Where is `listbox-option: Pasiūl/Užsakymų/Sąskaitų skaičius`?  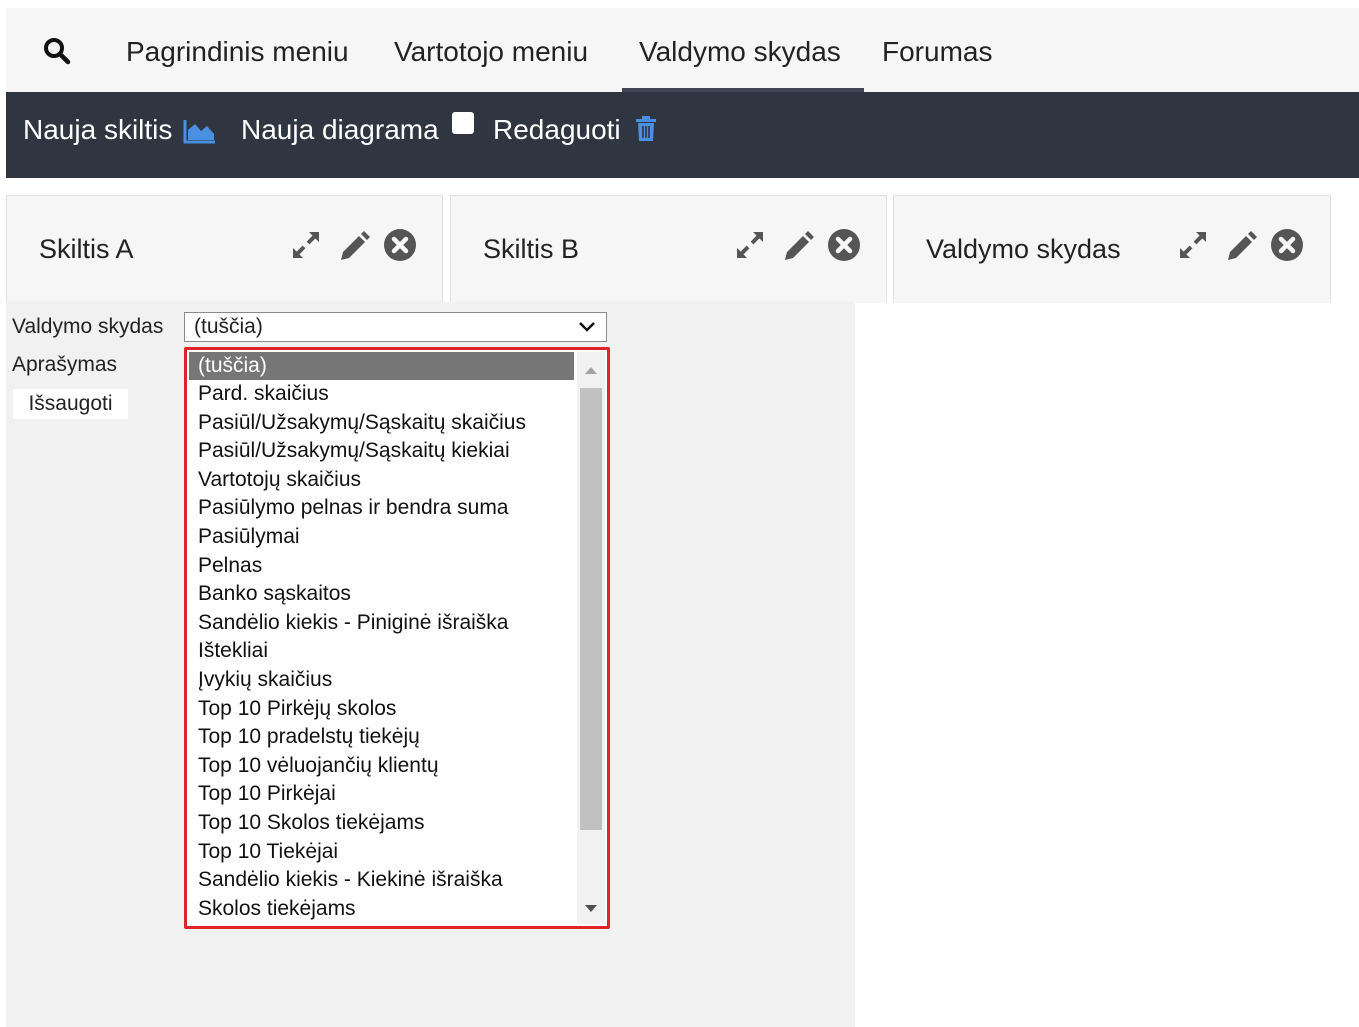 listbox-option: Pasiūl/Užsakymų/Sąskaitų skaičius is located at coordinates (381, 423).